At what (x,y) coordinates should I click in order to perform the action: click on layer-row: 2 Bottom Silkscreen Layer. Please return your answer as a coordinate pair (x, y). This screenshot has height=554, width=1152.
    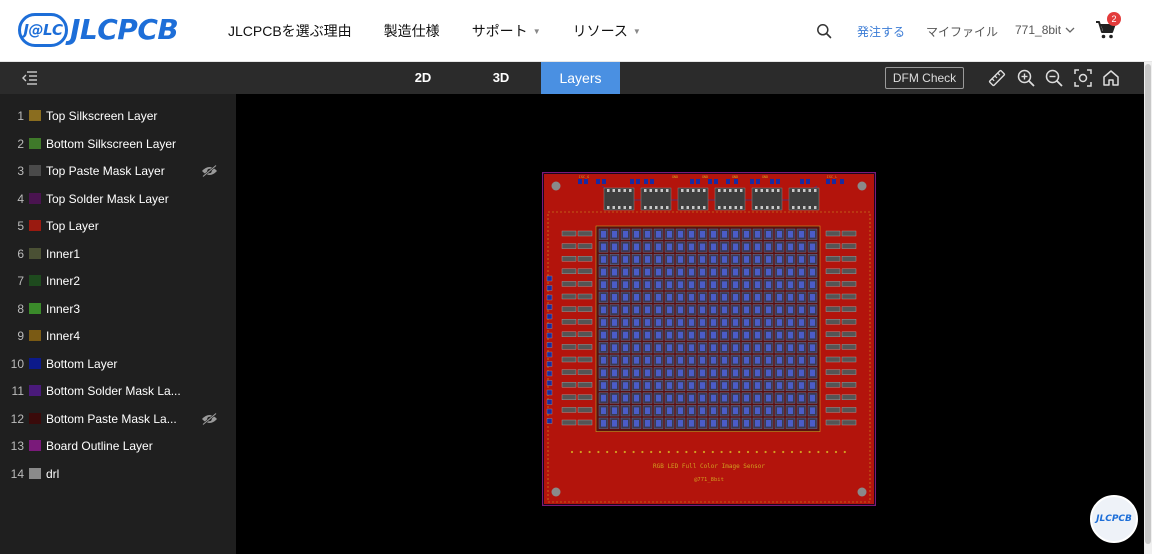
    Looking at the image, I should click on (118, 144).